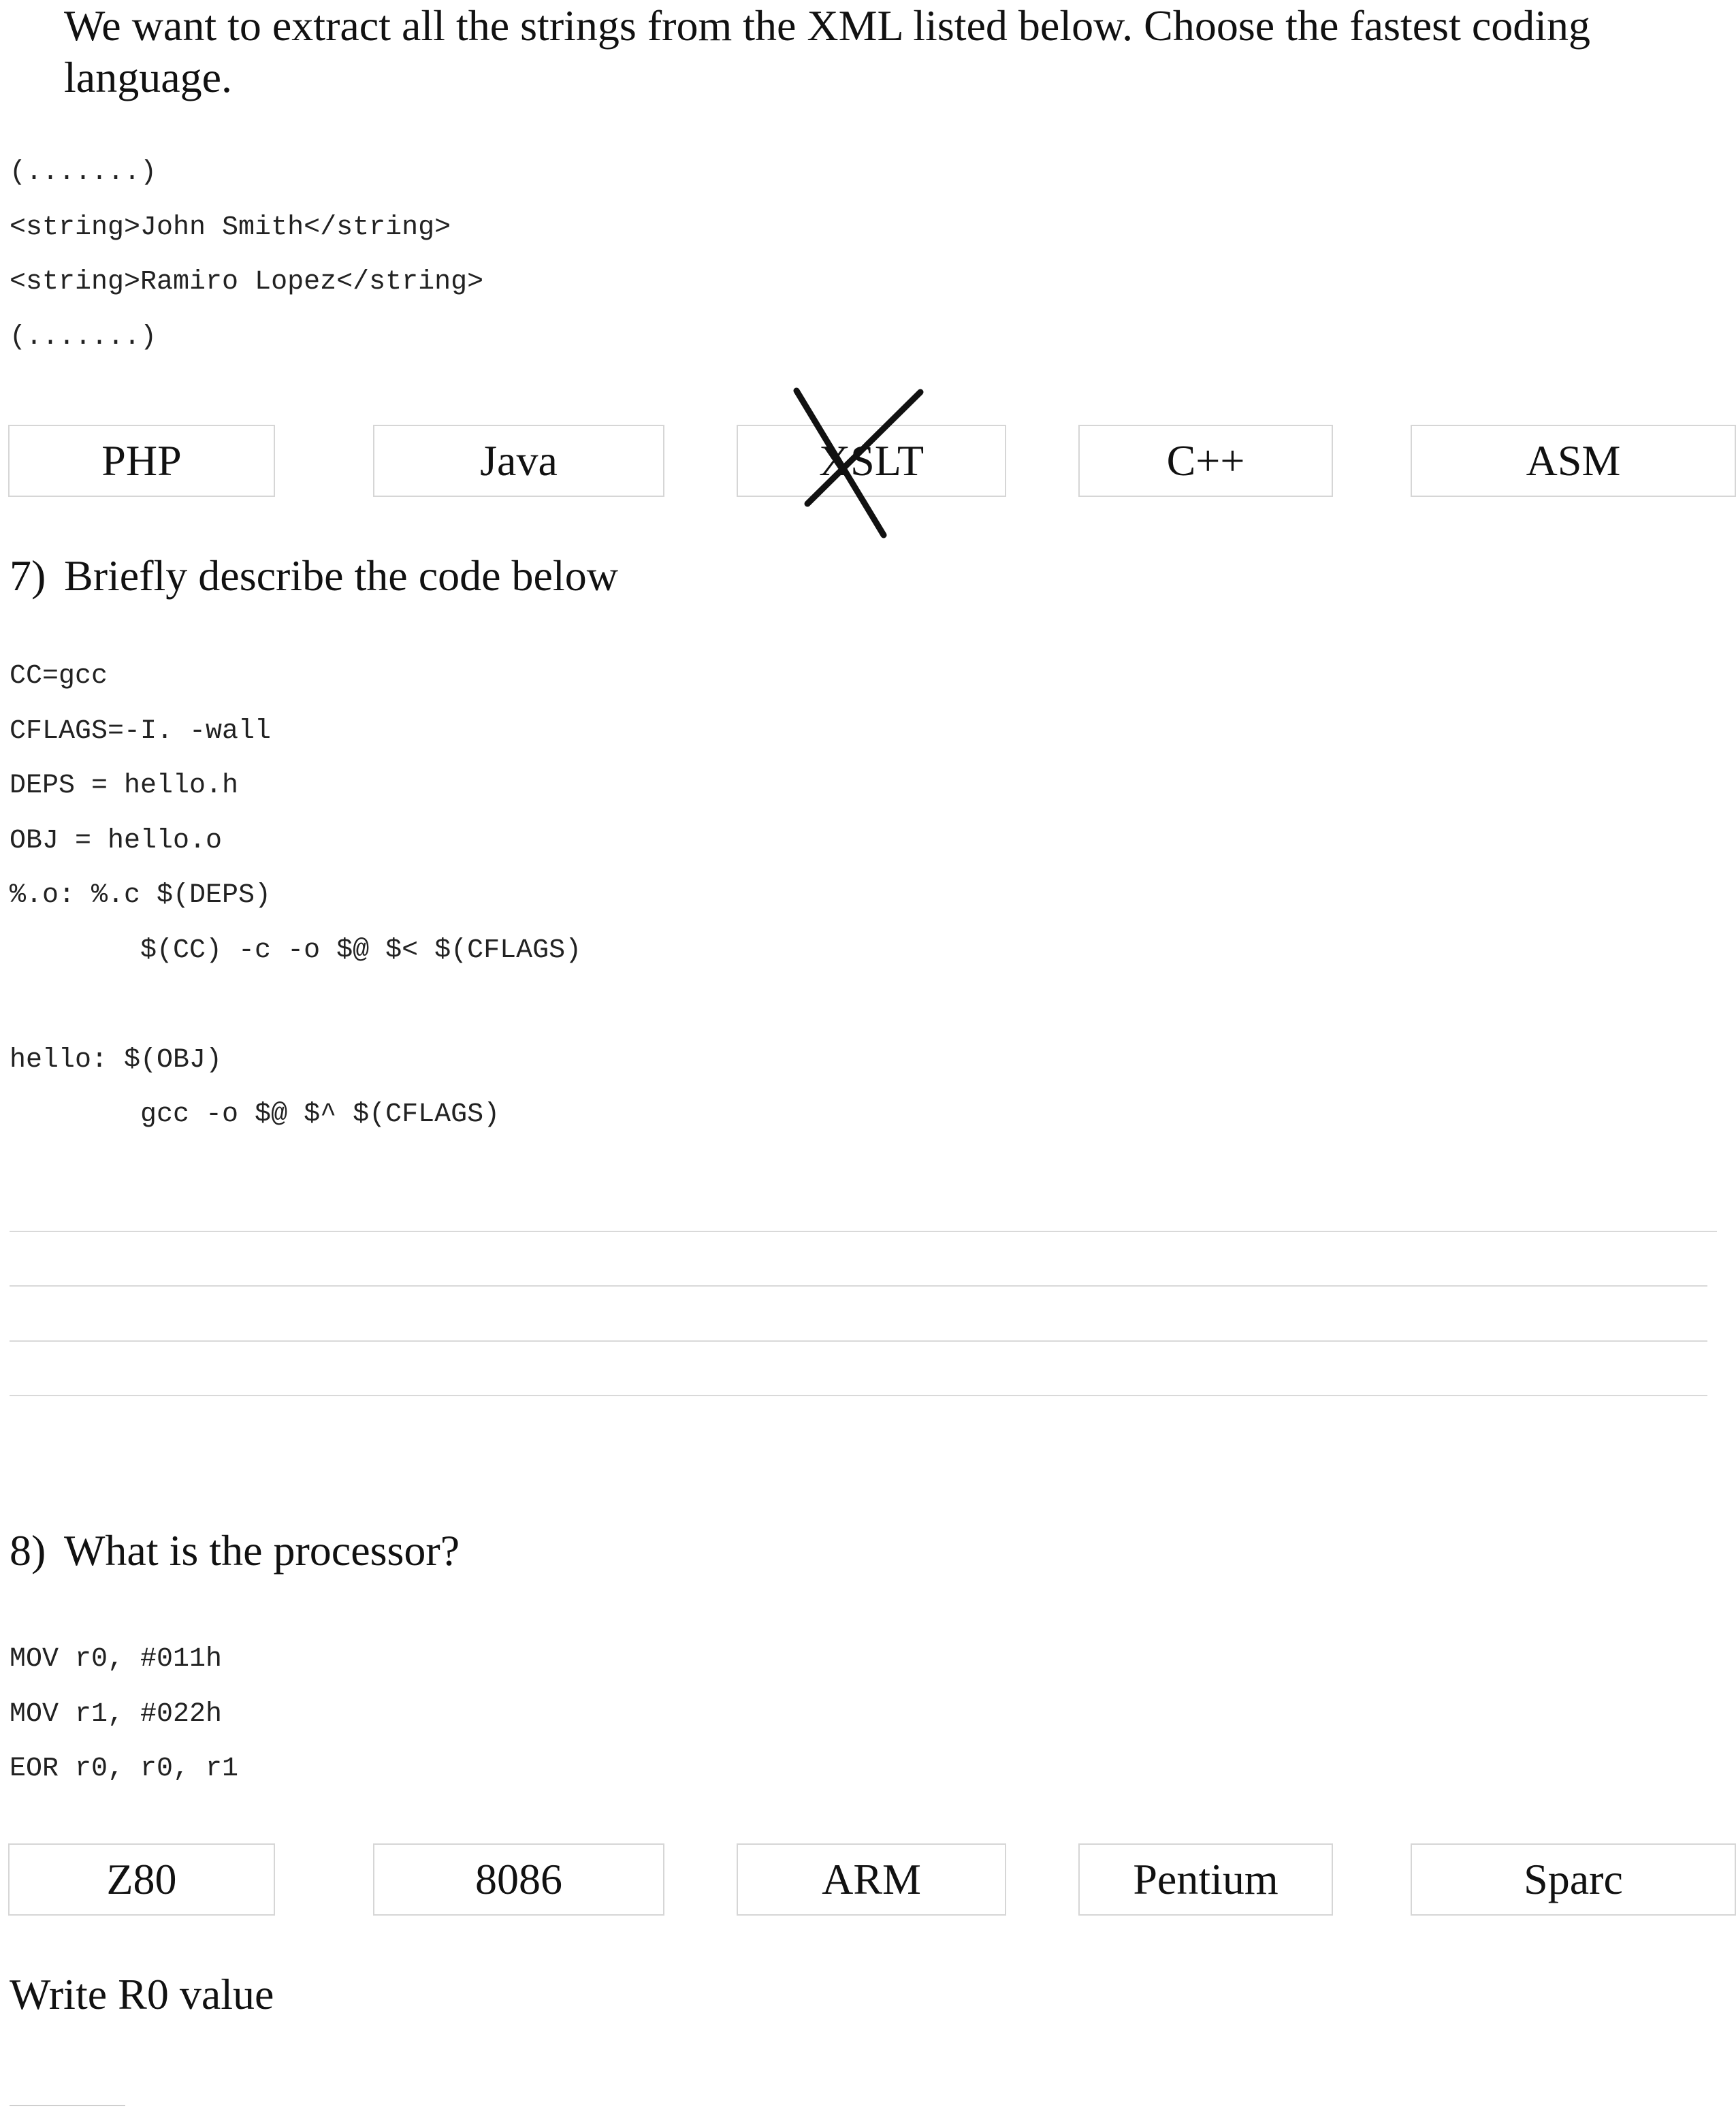 The image size is (1736, 2113). I want to click on option-8086: 8086, so click(518, 1879).